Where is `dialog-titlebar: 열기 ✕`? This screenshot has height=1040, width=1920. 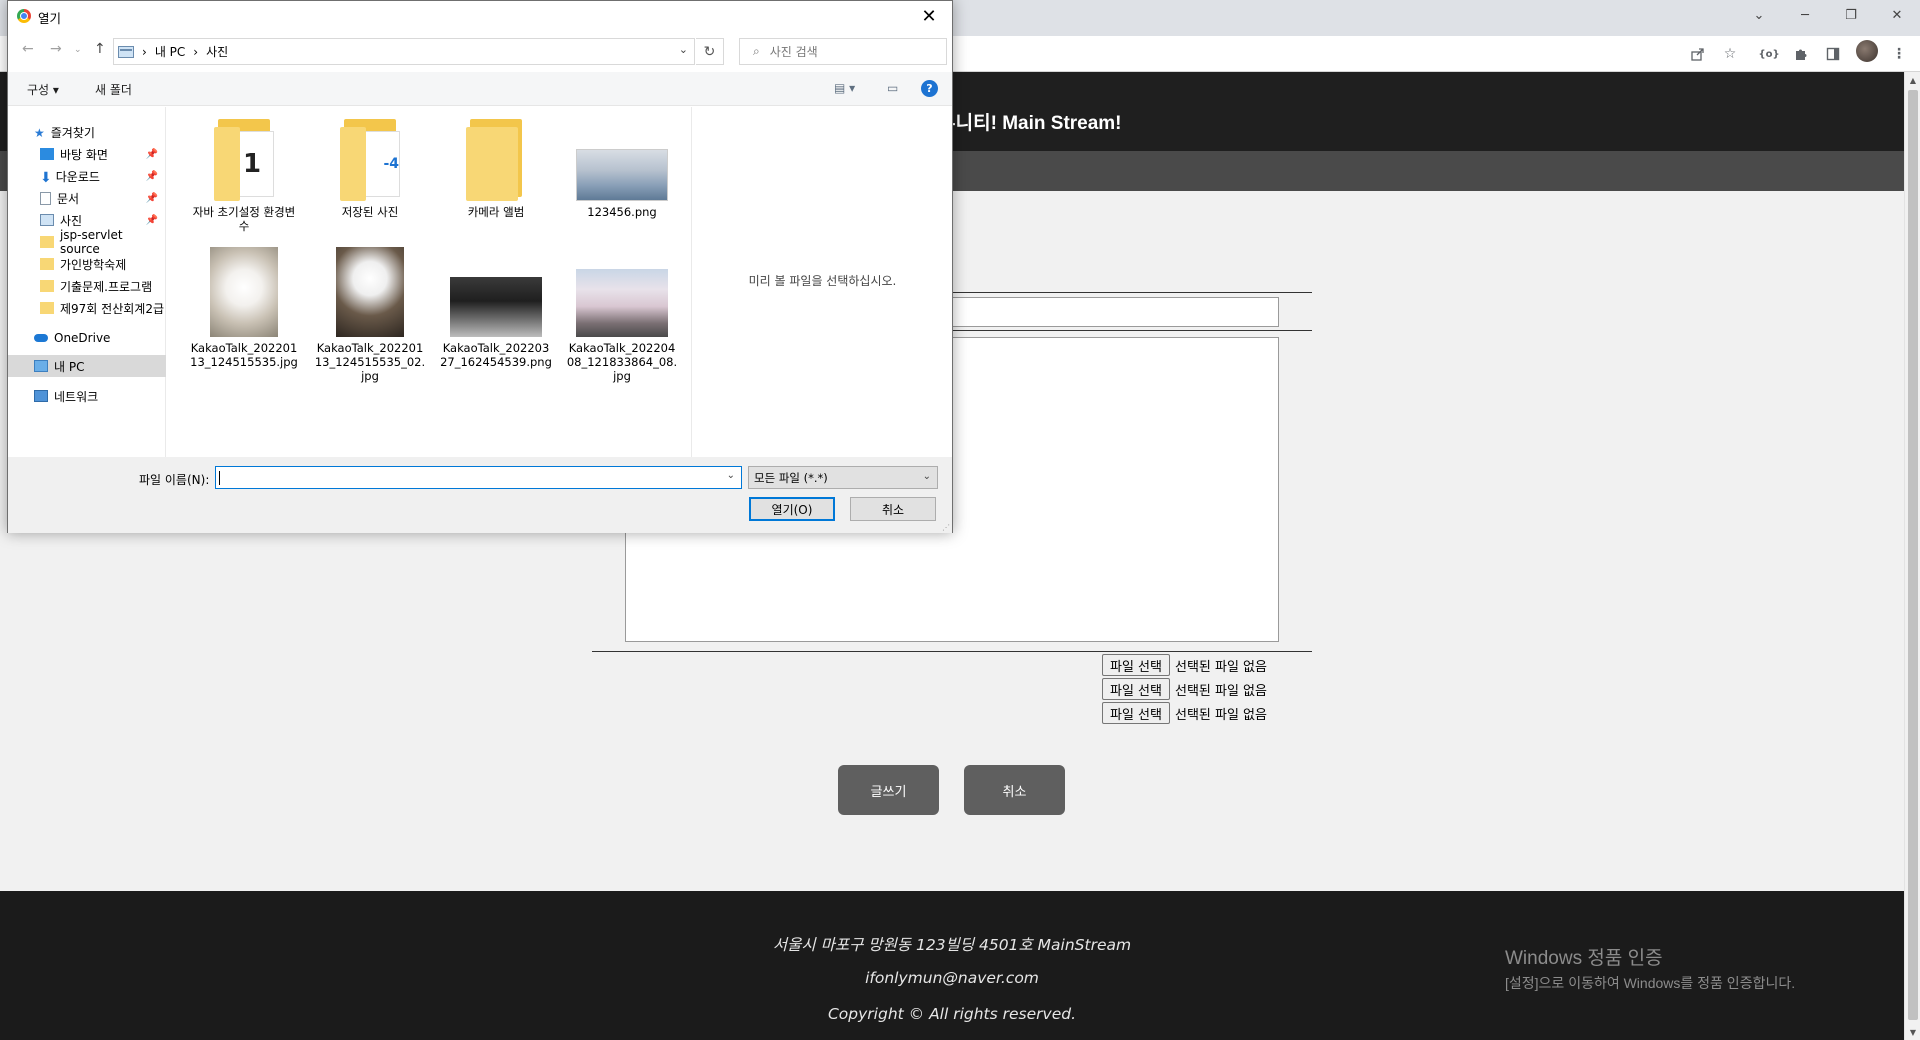
dialog-titlebar: 열기 ✕ is located at coordinates (480, 16).